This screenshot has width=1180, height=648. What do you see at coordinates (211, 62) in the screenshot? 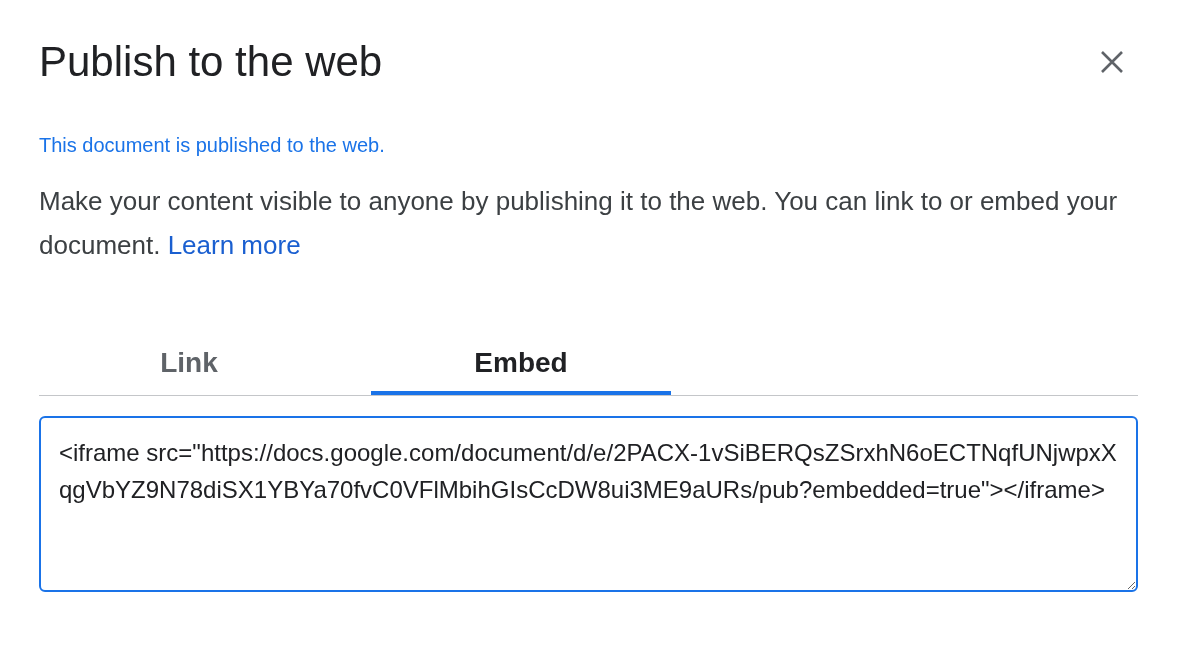
I see `dialog-title: Publish to the web` at bounding box center [211, 62].